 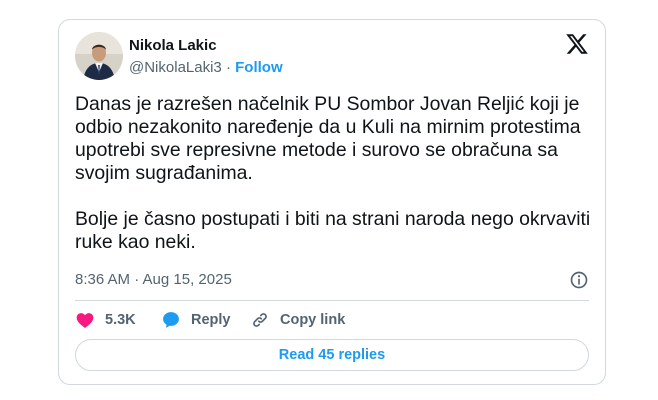 What do you see at coordinates (206, 57) in the screenshot?
I see `user-info: Nikola Lakic @NikolaLaki3 · Follow` at bounding box center [206, 57].